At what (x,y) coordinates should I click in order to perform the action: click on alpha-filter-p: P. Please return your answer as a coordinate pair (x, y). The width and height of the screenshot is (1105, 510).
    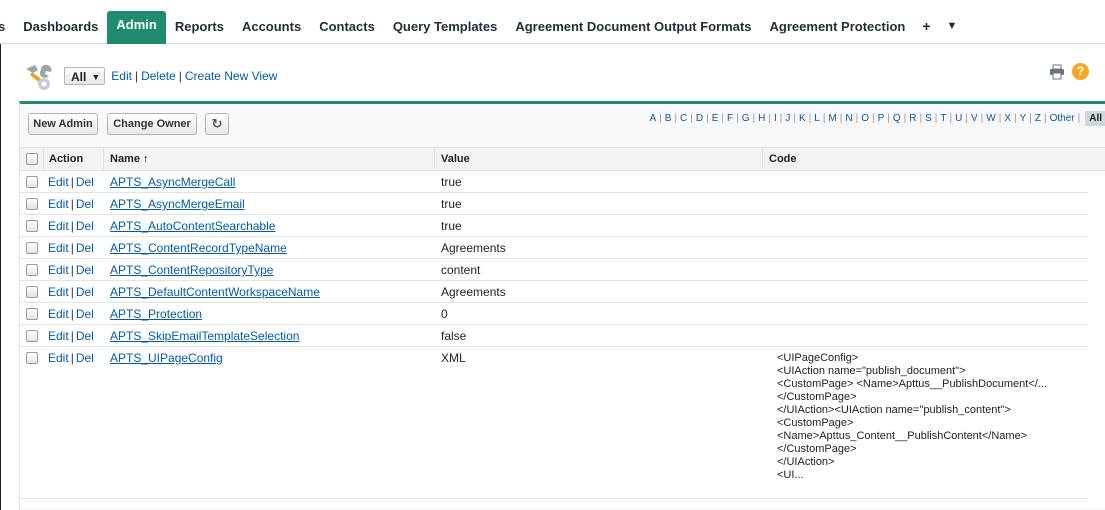
    Looking at the image, I should click on (881, 118).